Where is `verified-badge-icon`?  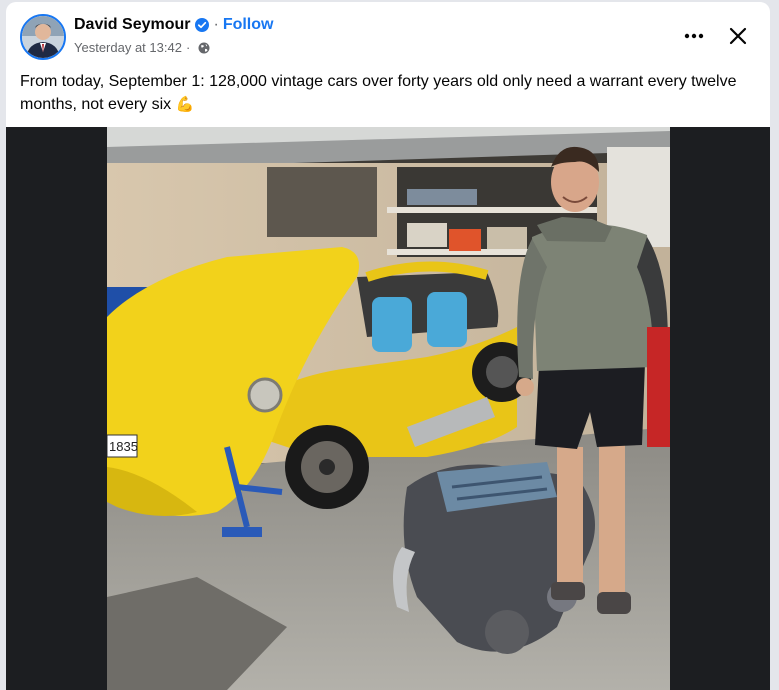 verified-badge-icon is located at coordinates (202, 25).